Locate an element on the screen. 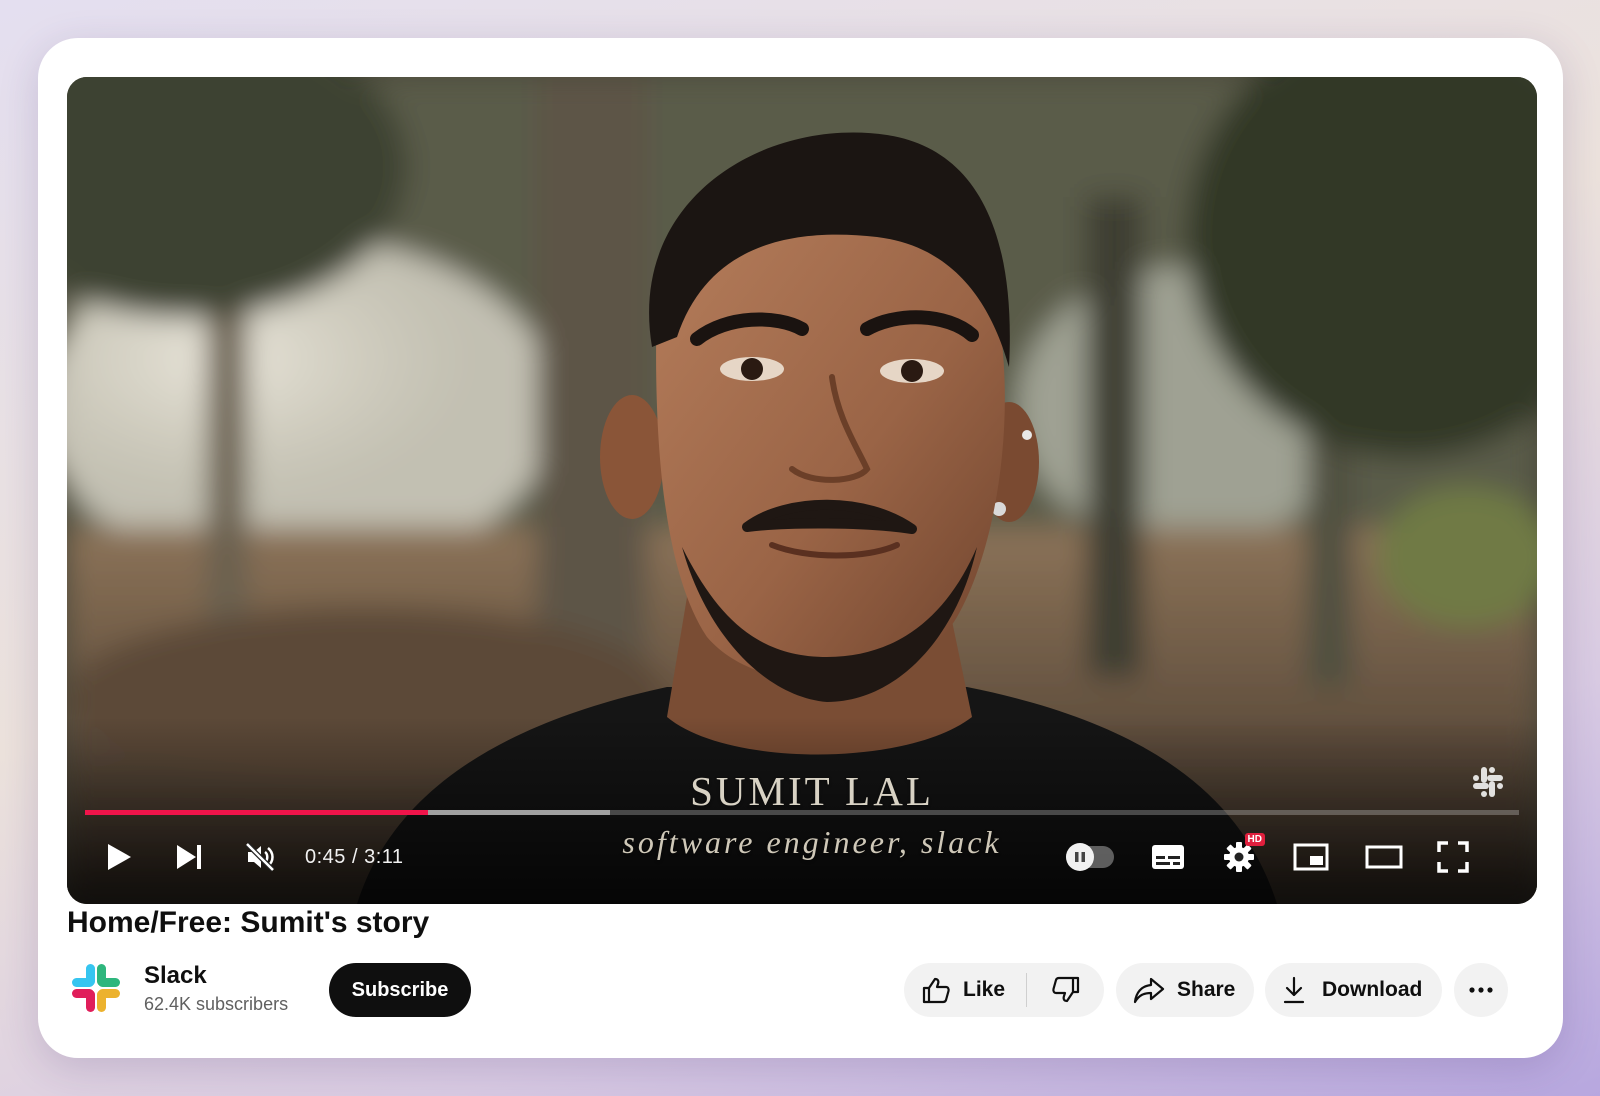 This screenshot has width=1600, height=1096. subscribe-button: Subscribe is located at coordinates (400, 990).